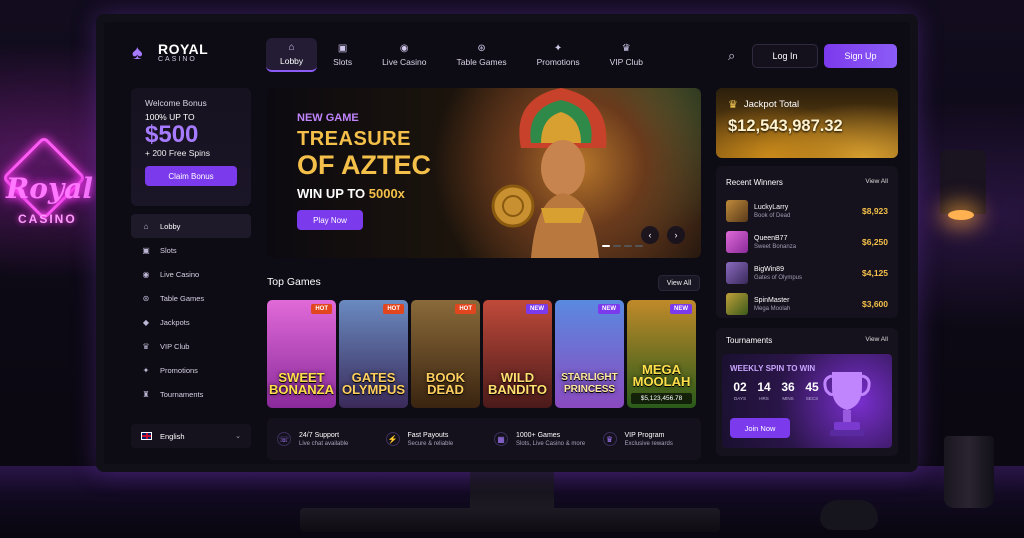 The image size is (1024, 538). What do you see at coordinates (182, 298) in the screenshot?
I see `sidebar-item-label: Table Games` at bounding box center [182, 298].